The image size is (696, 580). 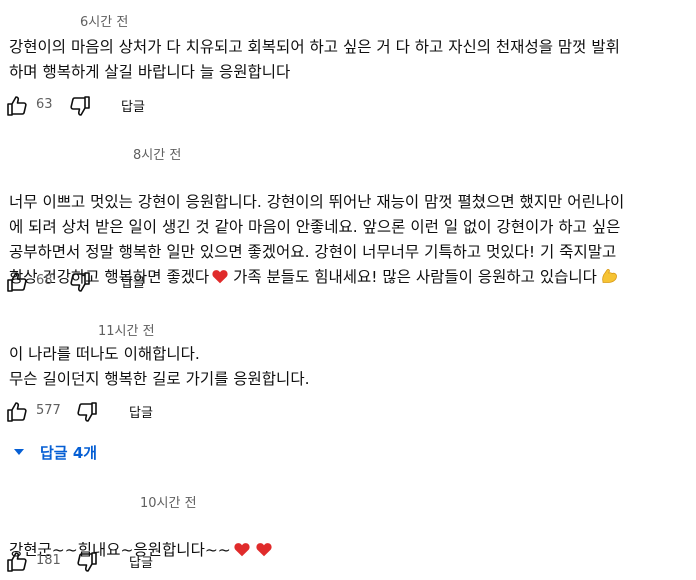 I want to click on like-count: 577, so click(x=48, y=410).